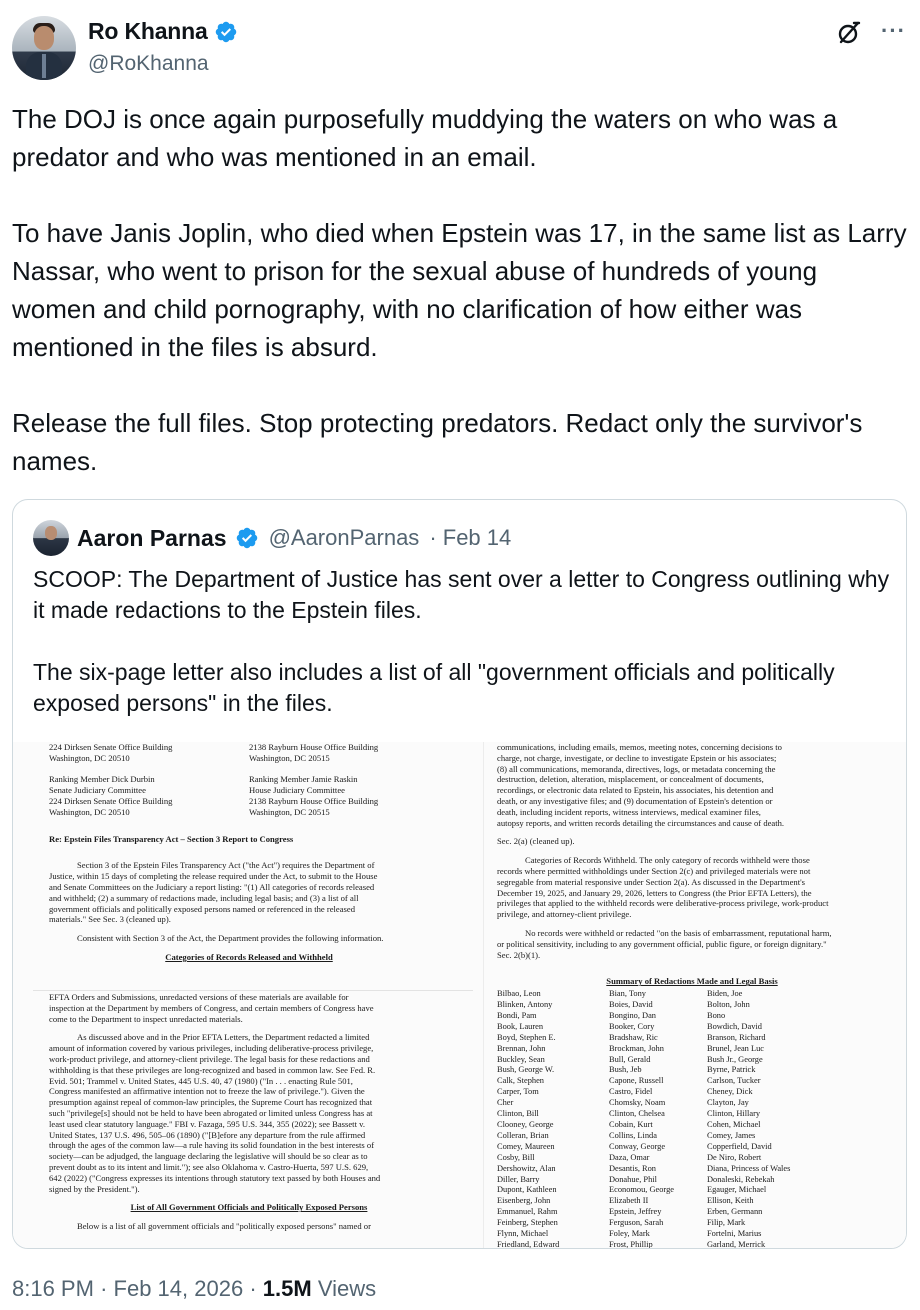 This screenshot has width=920, height=1310. Describe the element at coordinates (44, 48) in the screenshot. I see `author-avatar` at that location.